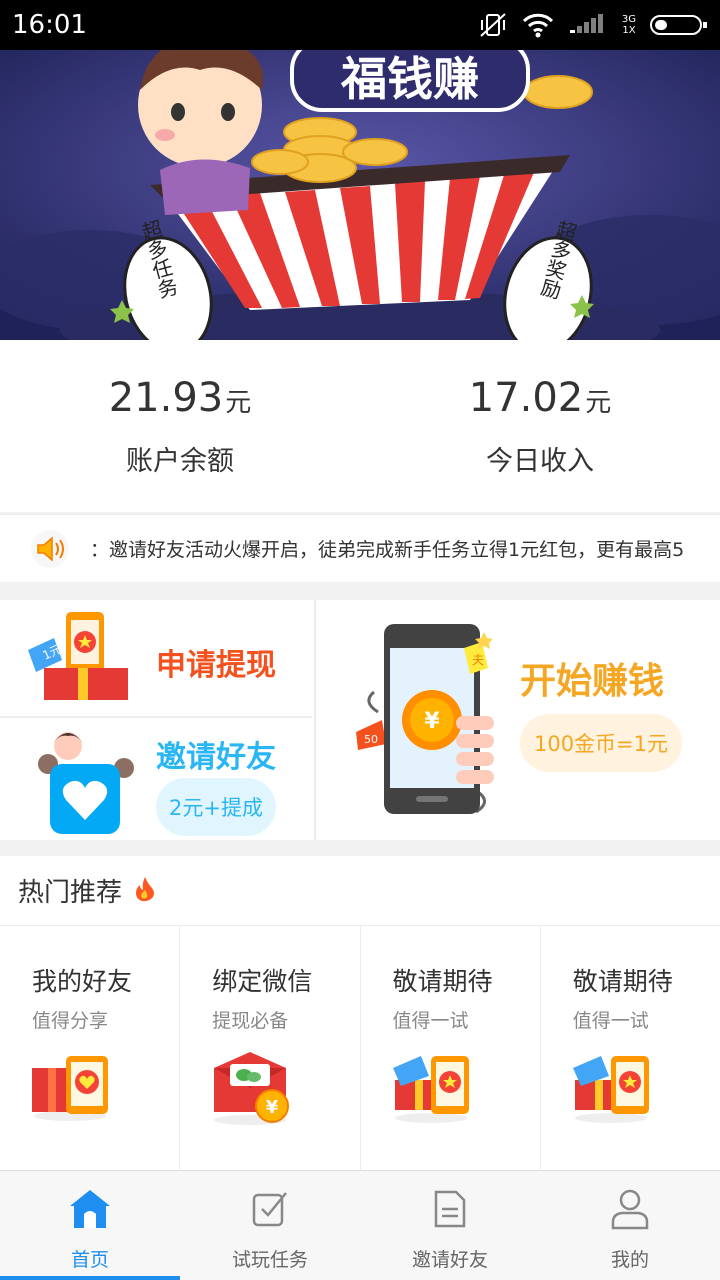 The height and width of the screenshot is (1280, 720). What do you see at coordinates (50, 549) in the screenshot?
I see `speaker-icon` at bounding box center [50, 549].